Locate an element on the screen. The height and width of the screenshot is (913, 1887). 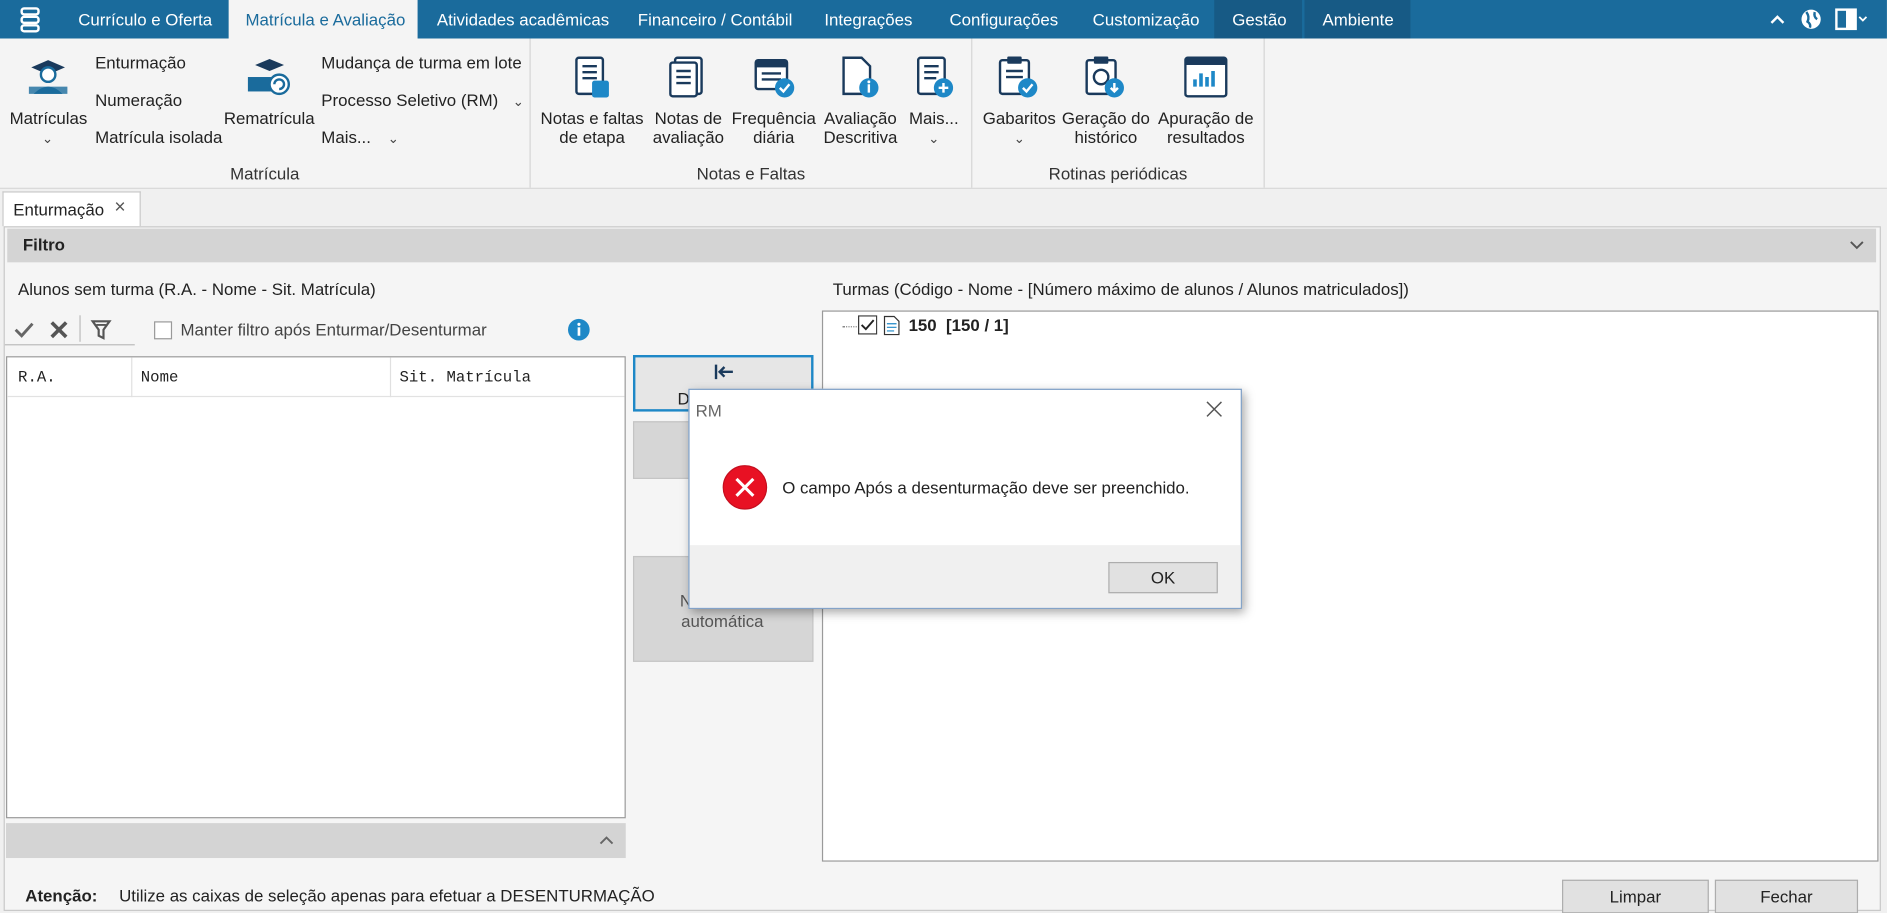
notas-faltas-etapa-button: Notas e faltas de etapa is located at coordinates (592, 127).